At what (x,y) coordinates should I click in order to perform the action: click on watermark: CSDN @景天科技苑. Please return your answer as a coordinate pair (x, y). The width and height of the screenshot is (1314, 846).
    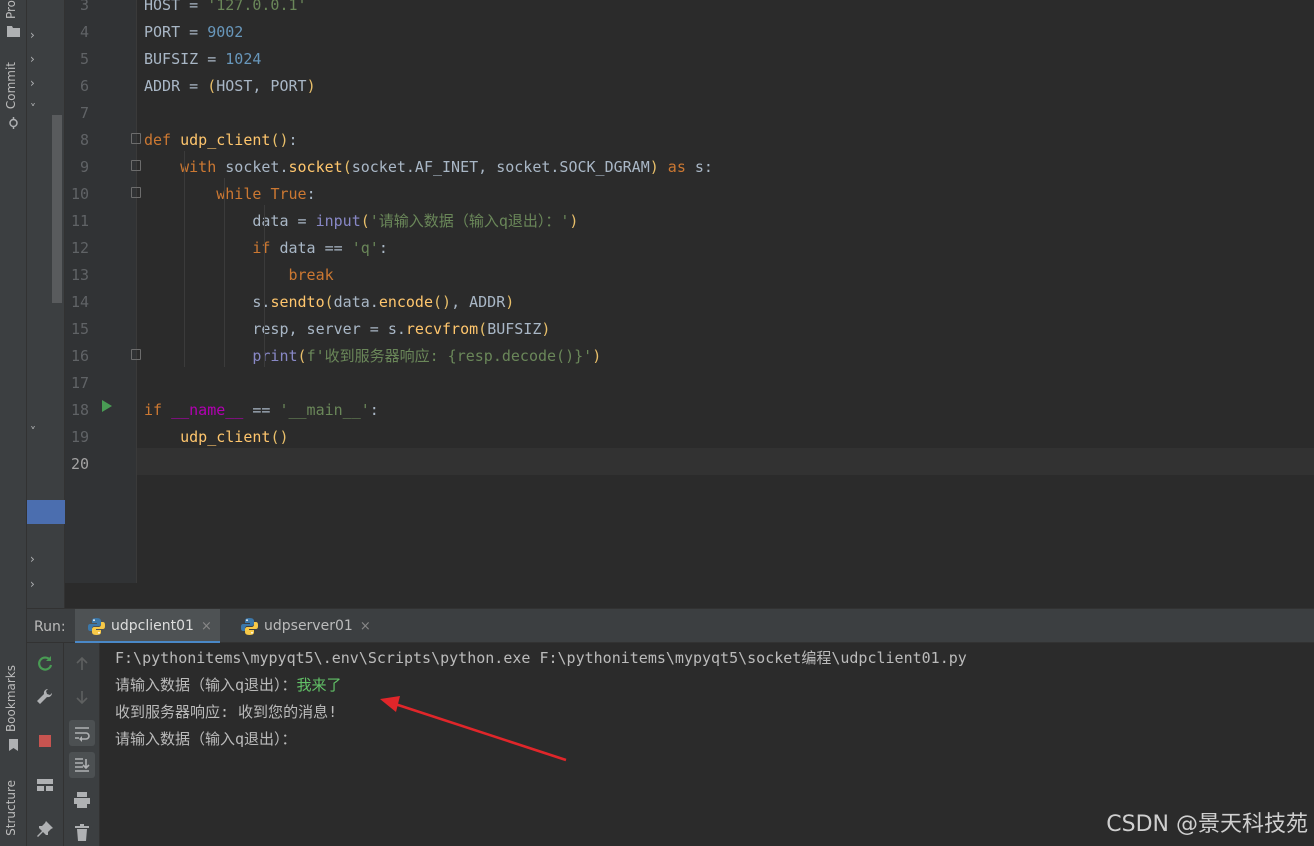
    Looking at the image, I should click on (1207, 824).